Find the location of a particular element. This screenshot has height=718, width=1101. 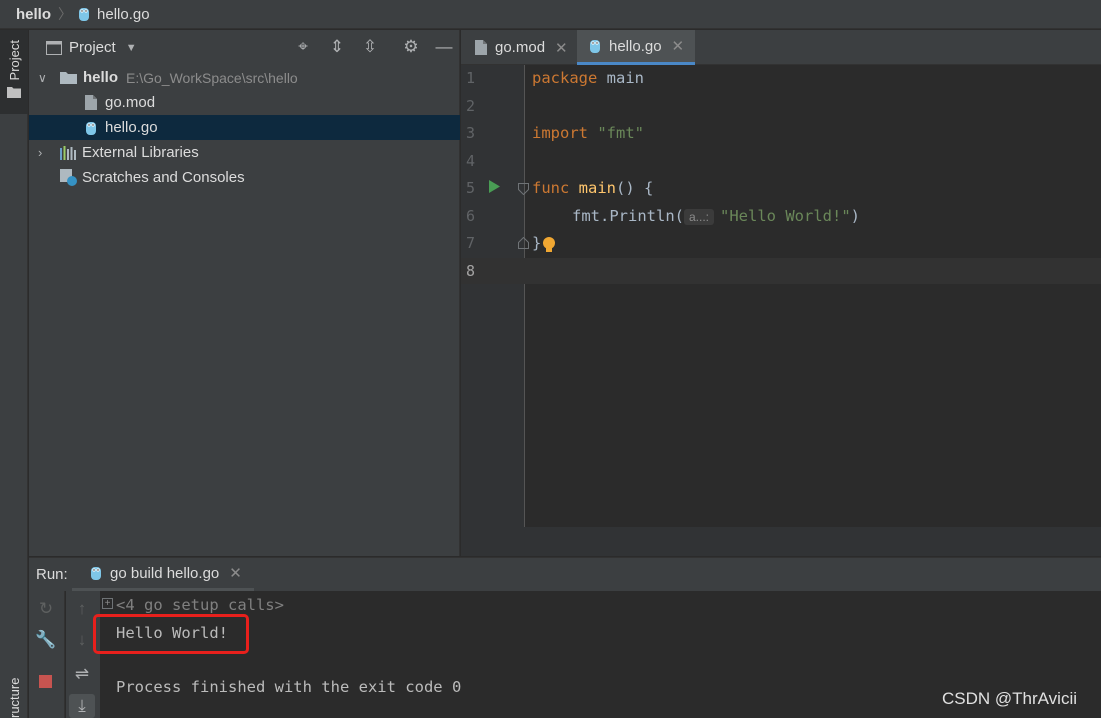

chevron-down-icon: ∨ is located at coordinates (45, 78).